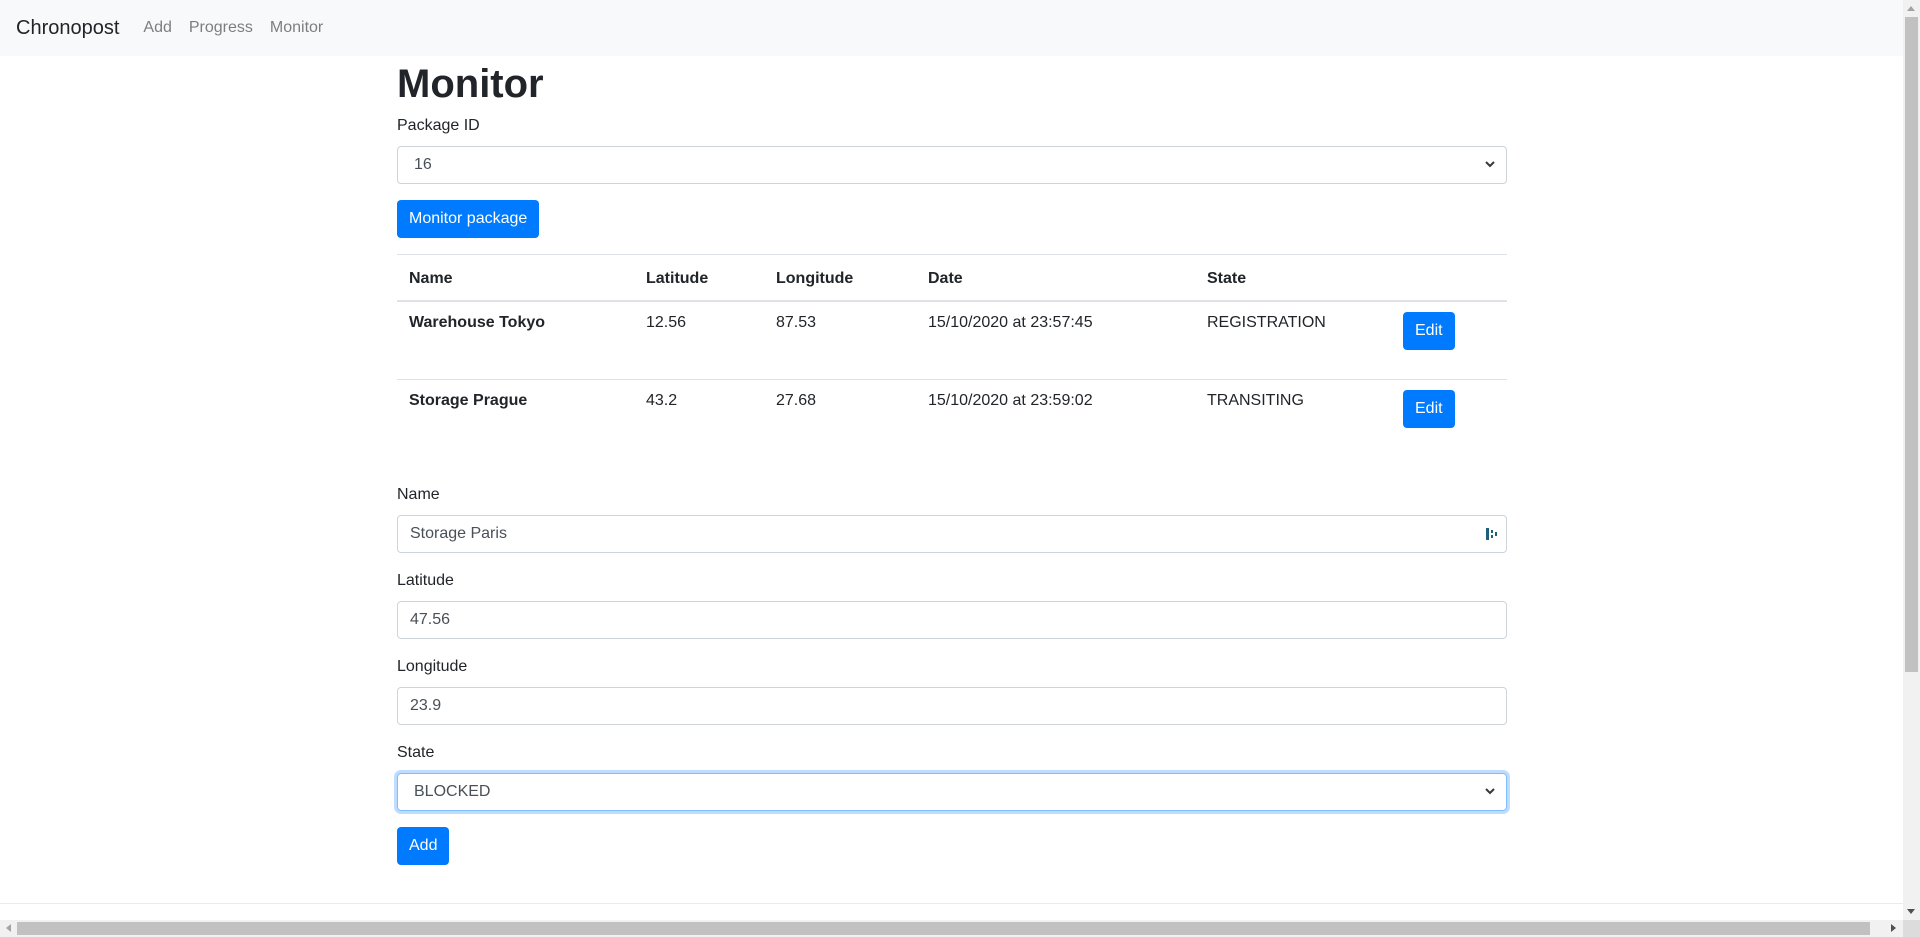  Describe the element at coordinates (952, 705) in the screenshot. I see `longitude-input: 23.9` at that location.